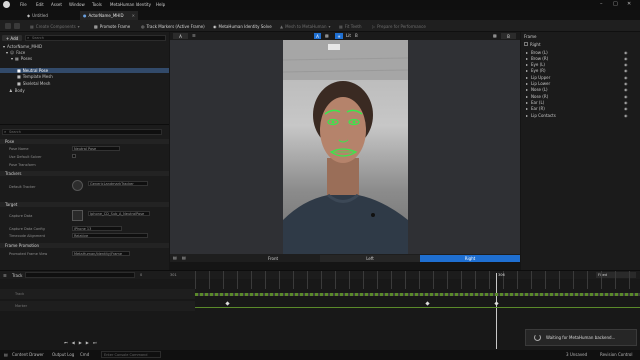 This screenshot has width=640, height=360. I want to click on playhead, so click(496, 311).